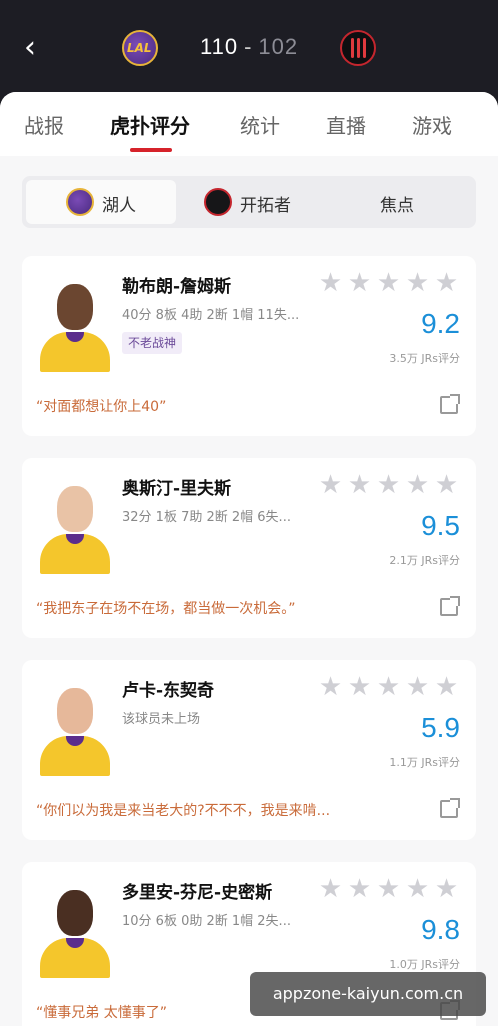 This screenshot has width=498, height=1026. What do you see at coordinates (397, 206) in the screenshot?
I see `subtab-focus-label: 焦点` at bounding box center [397, 206].